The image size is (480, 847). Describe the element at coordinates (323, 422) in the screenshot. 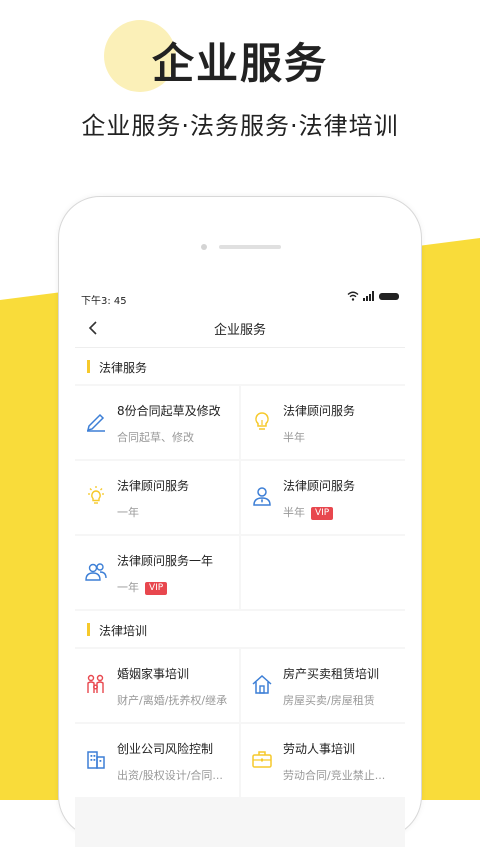

I see `service-card: 法律顾问服务 半年` at that location.